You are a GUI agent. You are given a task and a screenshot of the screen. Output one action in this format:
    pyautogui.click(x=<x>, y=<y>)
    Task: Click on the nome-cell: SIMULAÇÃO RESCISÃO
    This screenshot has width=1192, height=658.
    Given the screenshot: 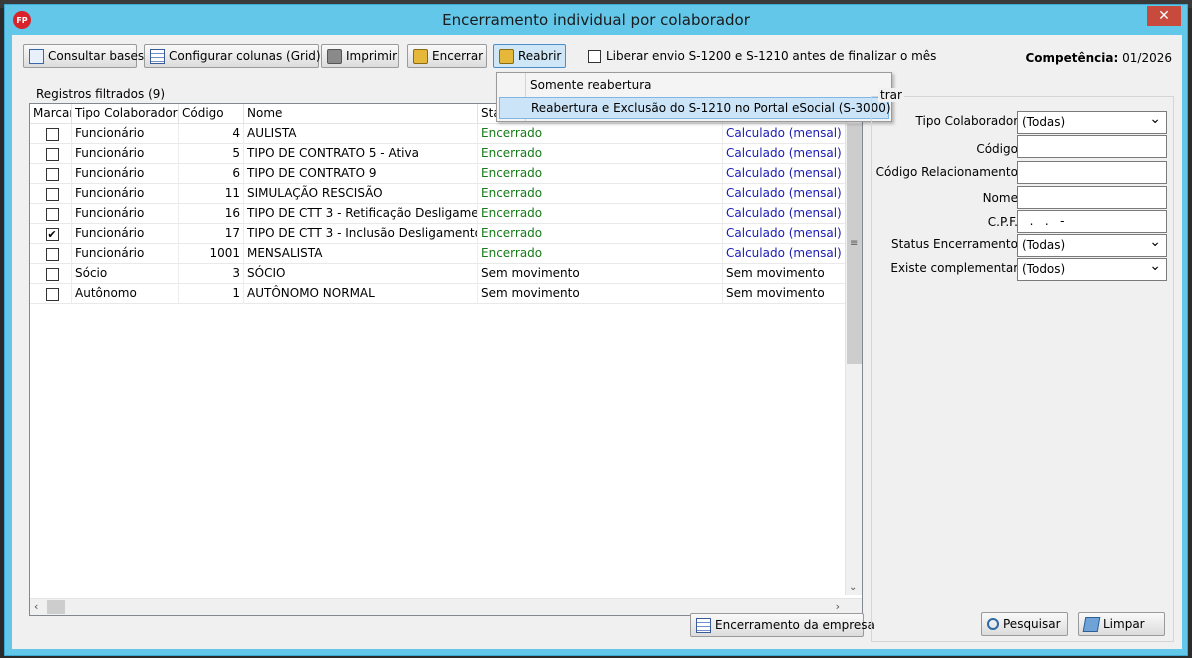 What is the action you would take?
    pyautogui.click(x=361, y=194)
    